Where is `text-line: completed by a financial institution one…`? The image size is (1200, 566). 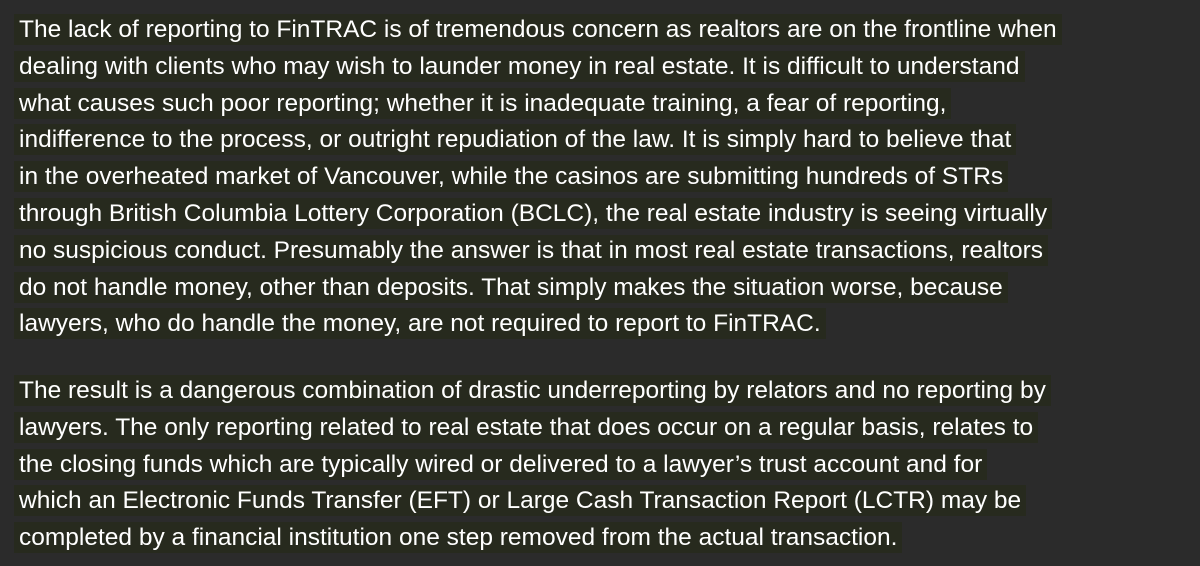
text-line: completed by a financial institution one… is located at coordinates (532, 538).